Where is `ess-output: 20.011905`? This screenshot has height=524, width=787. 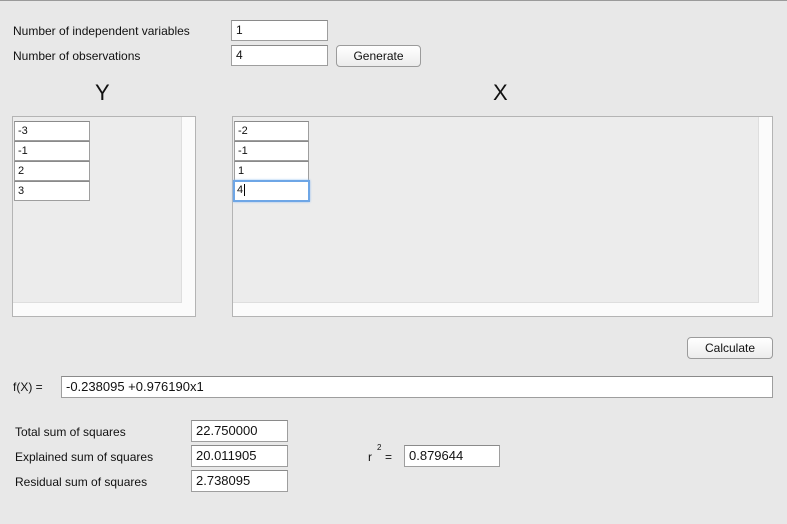
ess-output: 20.011905 is located at coordinates (239, 456).